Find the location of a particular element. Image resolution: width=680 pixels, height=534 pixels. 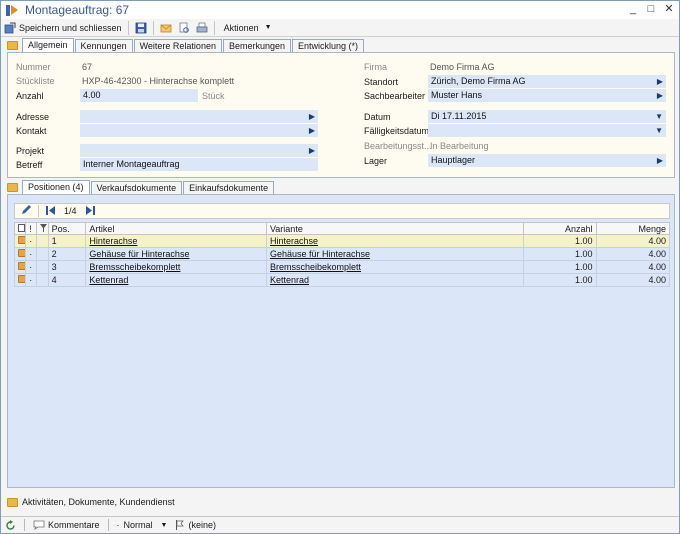

projekt-label: Projekt is located at coordinates (30, 151).